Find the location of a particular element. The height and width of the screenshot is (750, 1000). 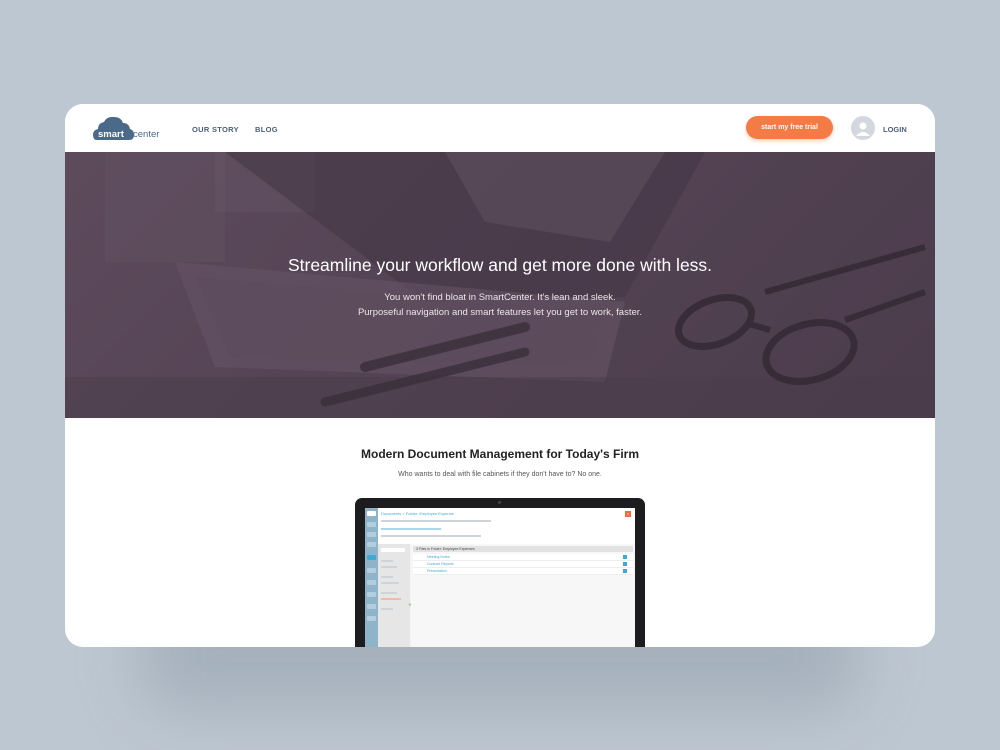

app-close-icon: × is located at coordinates (628, 514).